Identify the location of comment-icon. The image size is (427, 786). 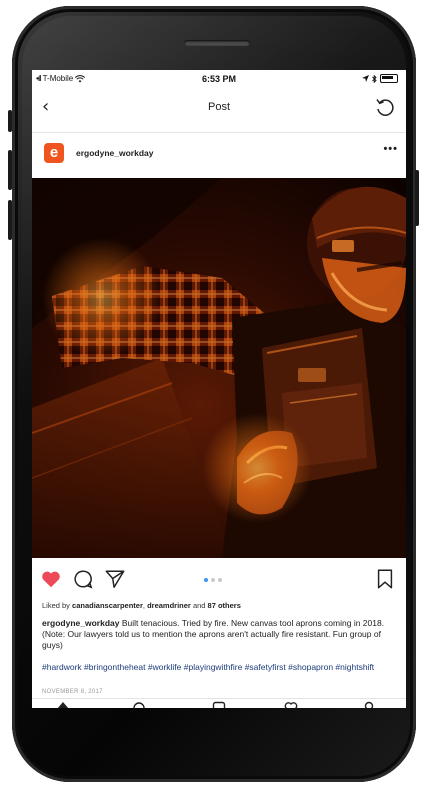
(83, 579).